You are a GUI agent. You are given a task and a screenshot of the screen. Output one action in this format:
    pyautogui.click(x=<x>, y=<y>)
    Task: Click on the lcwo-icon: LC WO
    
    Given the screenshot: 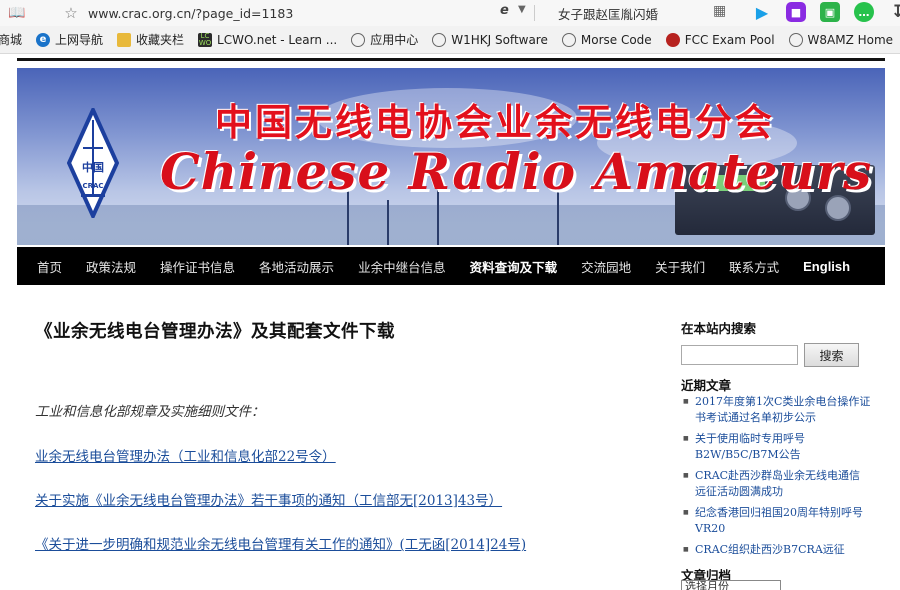 What is the action you would take?
    pyautogui.click(x=205, y=39)
    